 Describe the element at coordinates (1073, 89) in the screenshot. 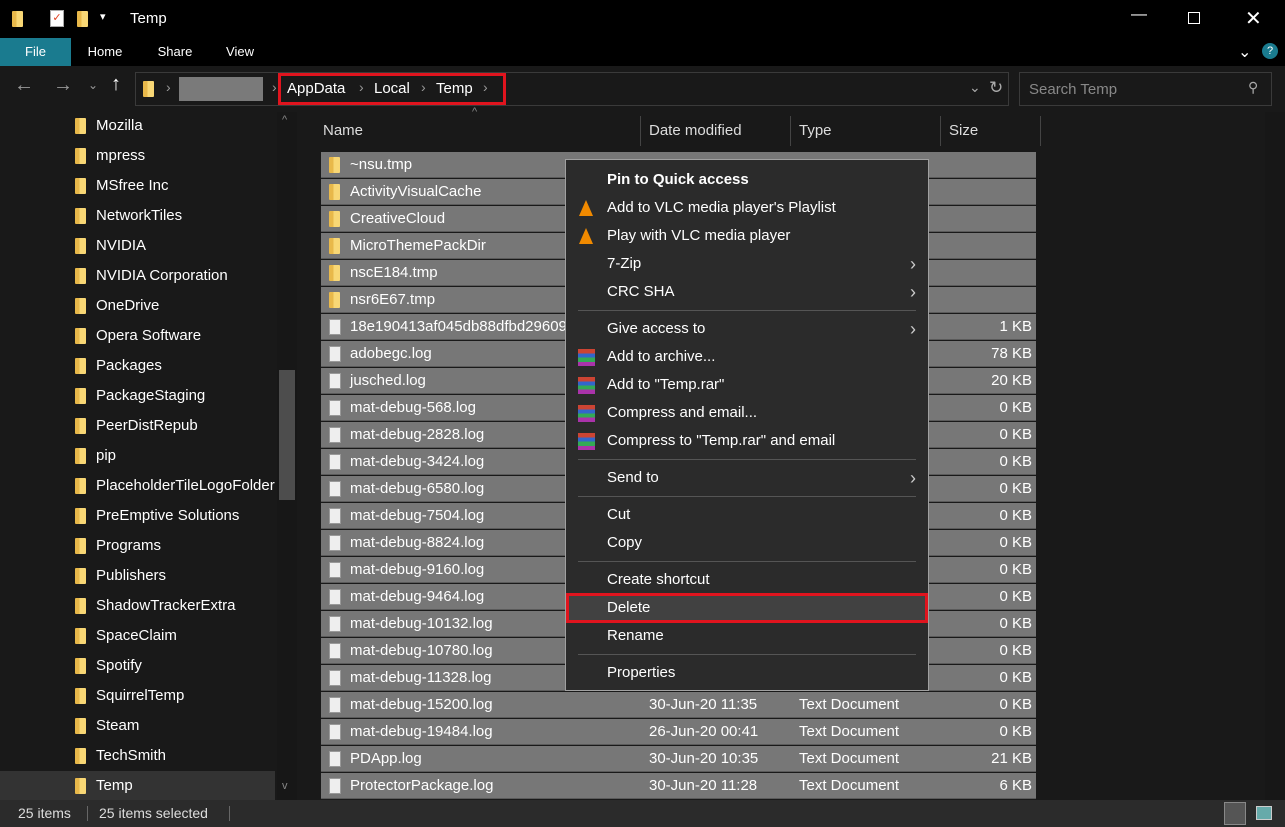

I see `search-input: Search Temp` at that location.